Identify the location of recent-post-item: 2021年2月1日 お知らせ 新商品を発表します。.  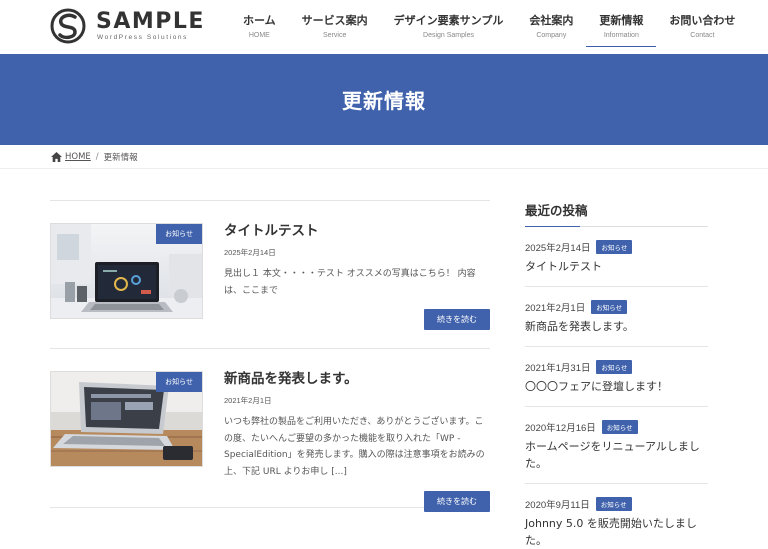
(616, 317).